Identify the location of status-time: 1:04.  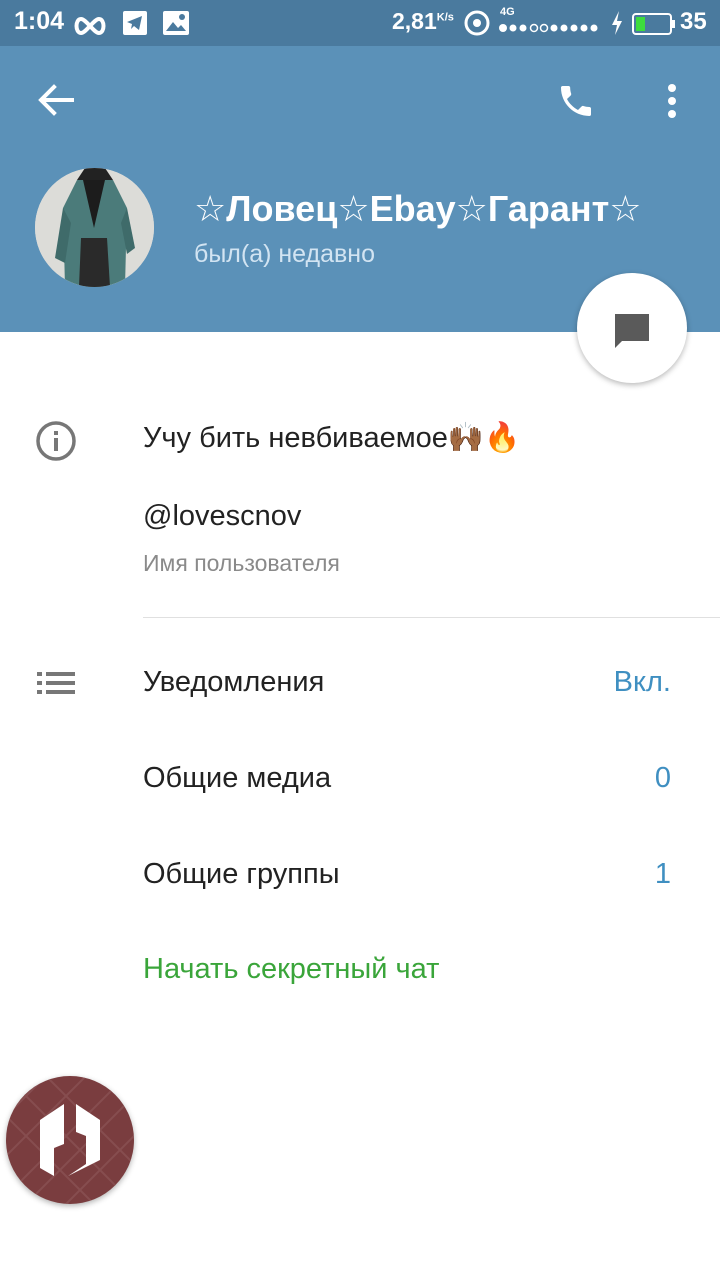
(39, 21).